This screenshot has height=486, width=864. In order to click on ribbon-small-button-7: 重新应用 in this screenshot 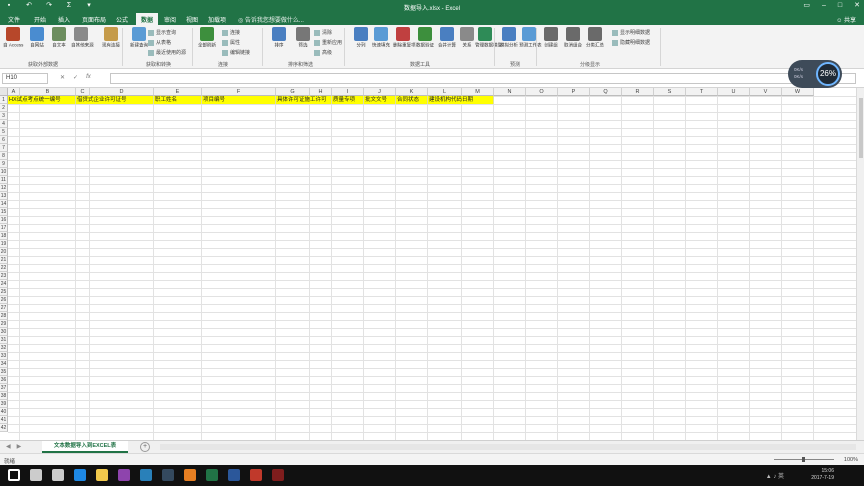, I will do `click(328, 42)`.